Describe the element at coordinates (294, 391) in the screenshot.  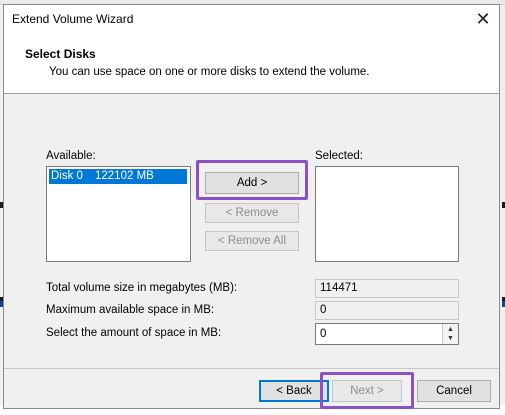
I see `back-button: < Back` at that location.